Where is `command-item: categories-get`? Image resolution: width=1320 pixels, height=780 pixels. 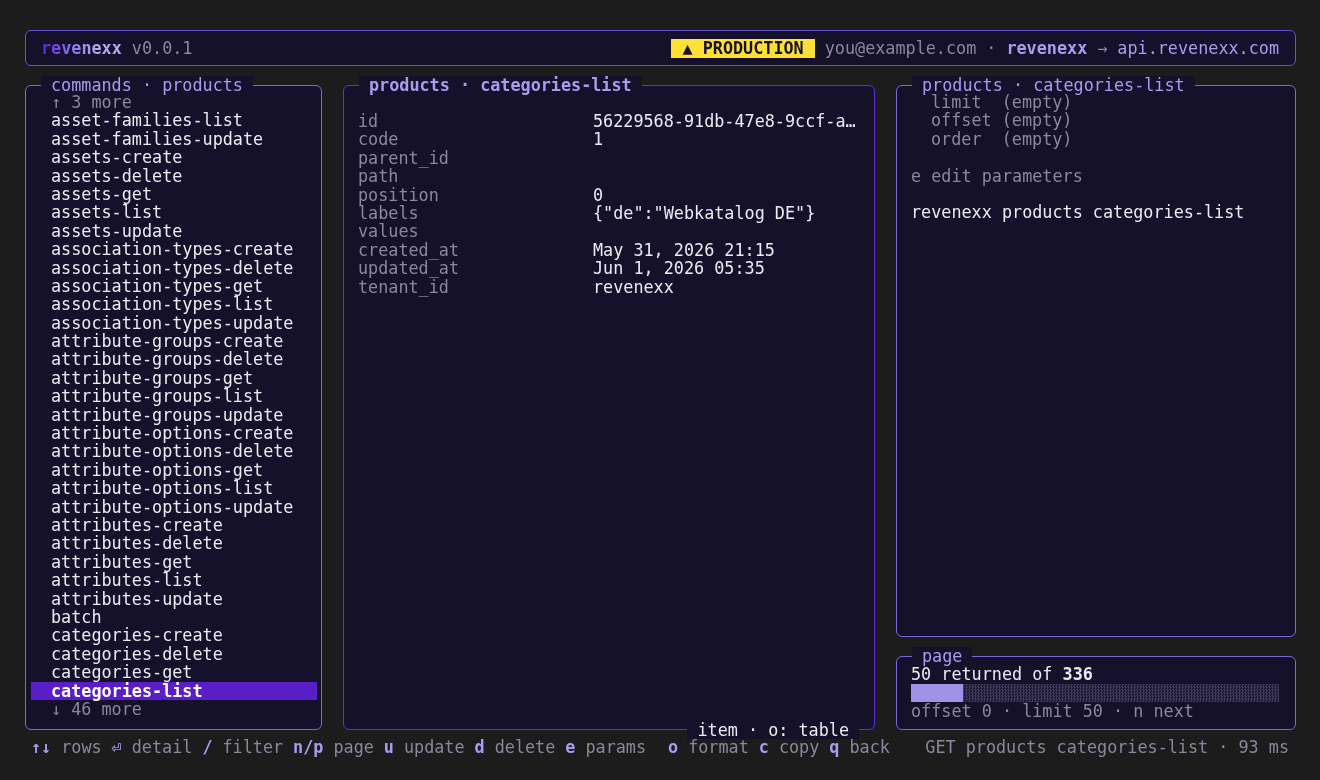 command-item: categories-get is located at coordinates (174, 672).